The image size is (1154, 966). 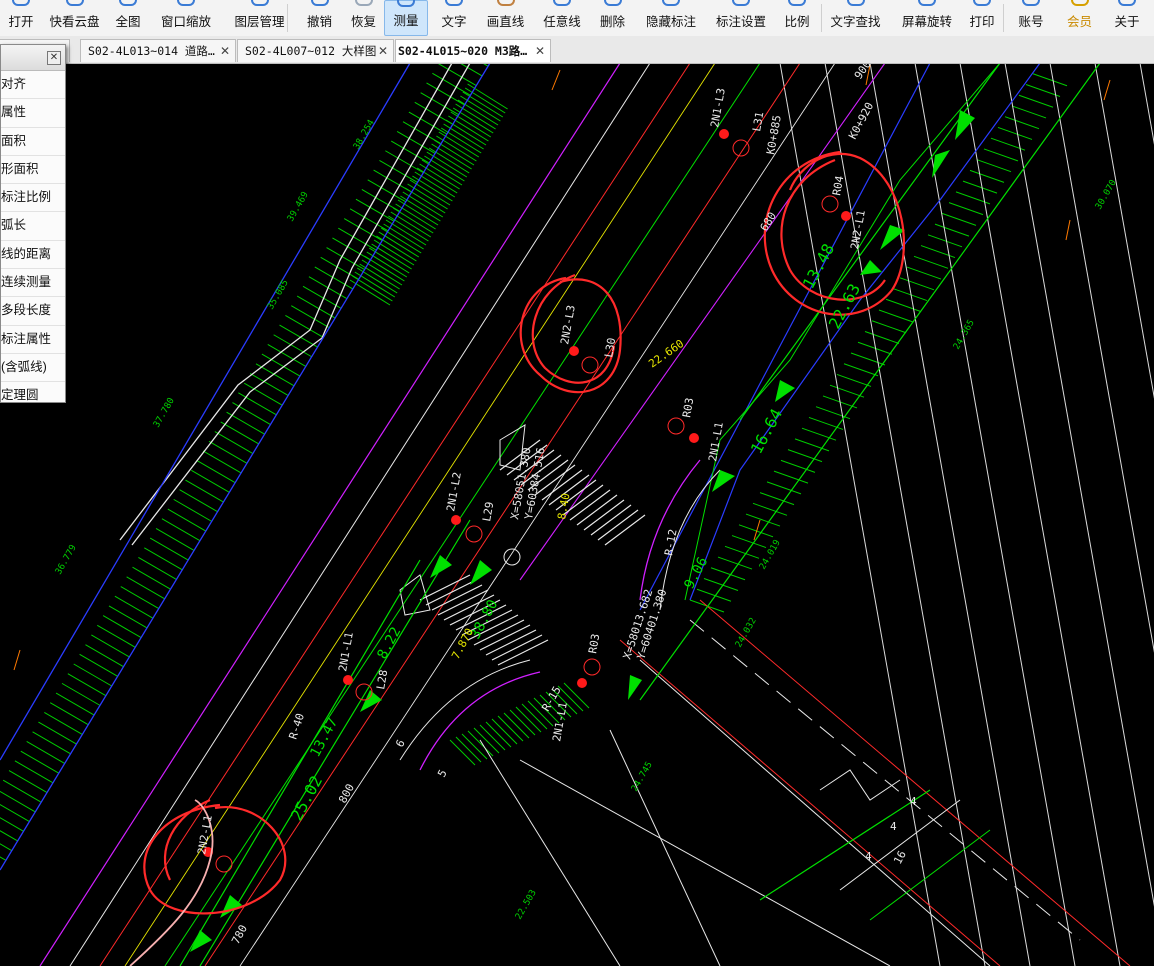 What do you see at coordinates (1079, 18) in the screenshot?
I see `toolbar-button-vip: 会员` at bounding box center [1079, 18].